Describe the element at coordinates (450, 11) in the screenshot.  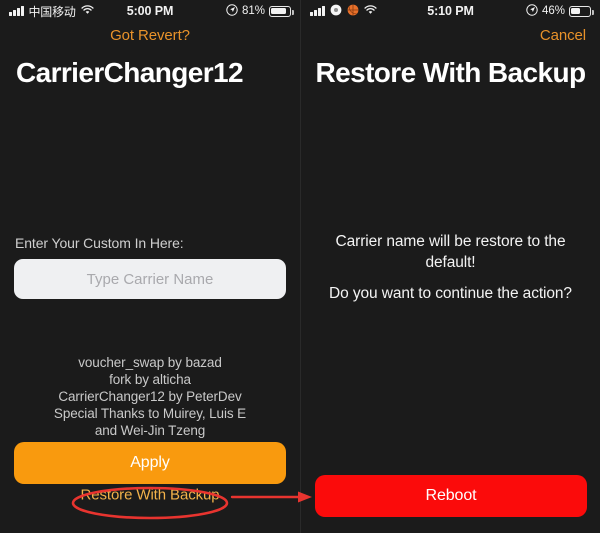
I see `right-status-bar: 5:10 PM 46%` at that location.